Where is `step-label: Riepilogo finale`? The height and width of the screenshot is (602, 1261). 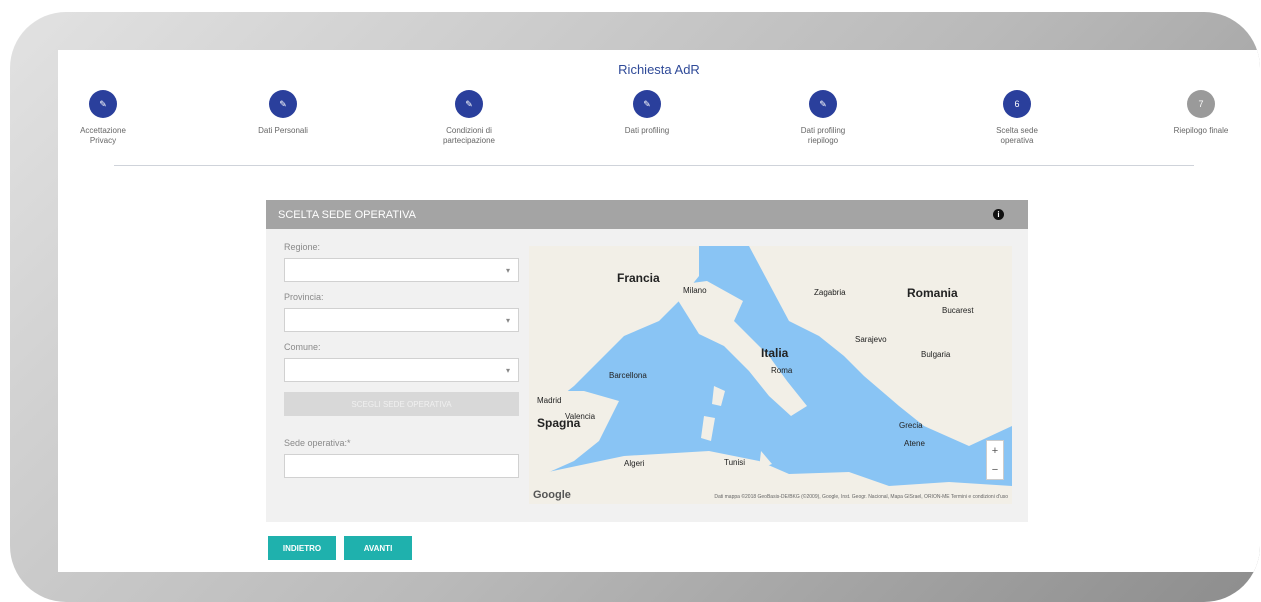 step-label: Riepilogo finale is located at coordinates (1201, 130).